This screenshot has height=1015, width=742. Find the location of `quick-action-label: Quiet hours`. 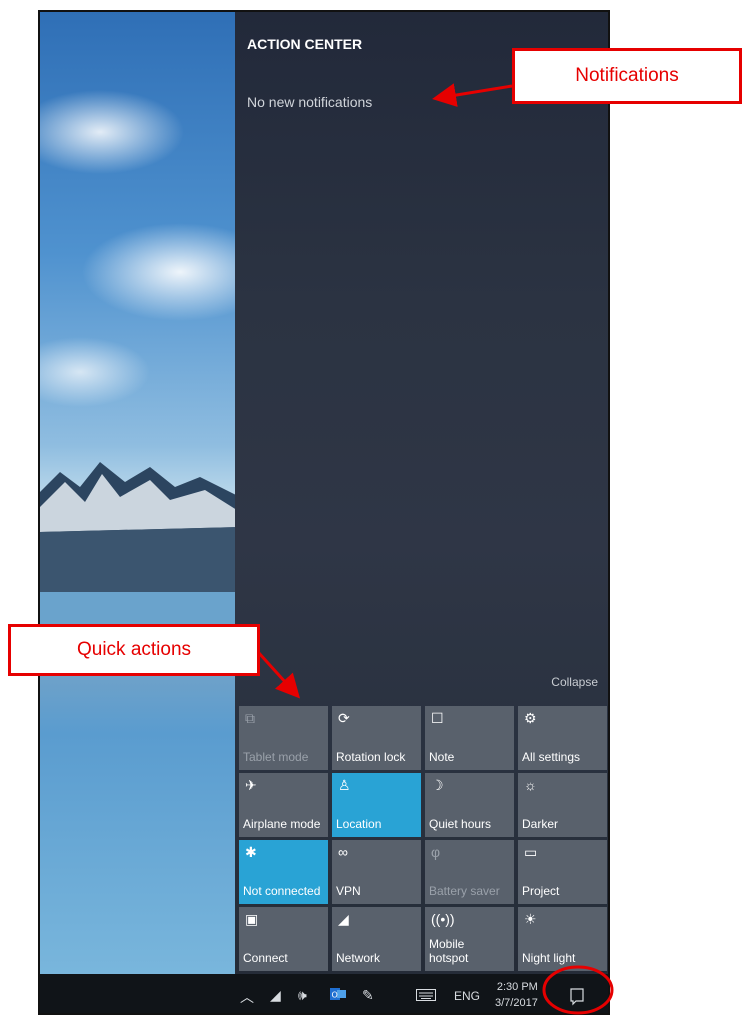

quick-action-label: Quiet hours is located at coordinates (460, 824).